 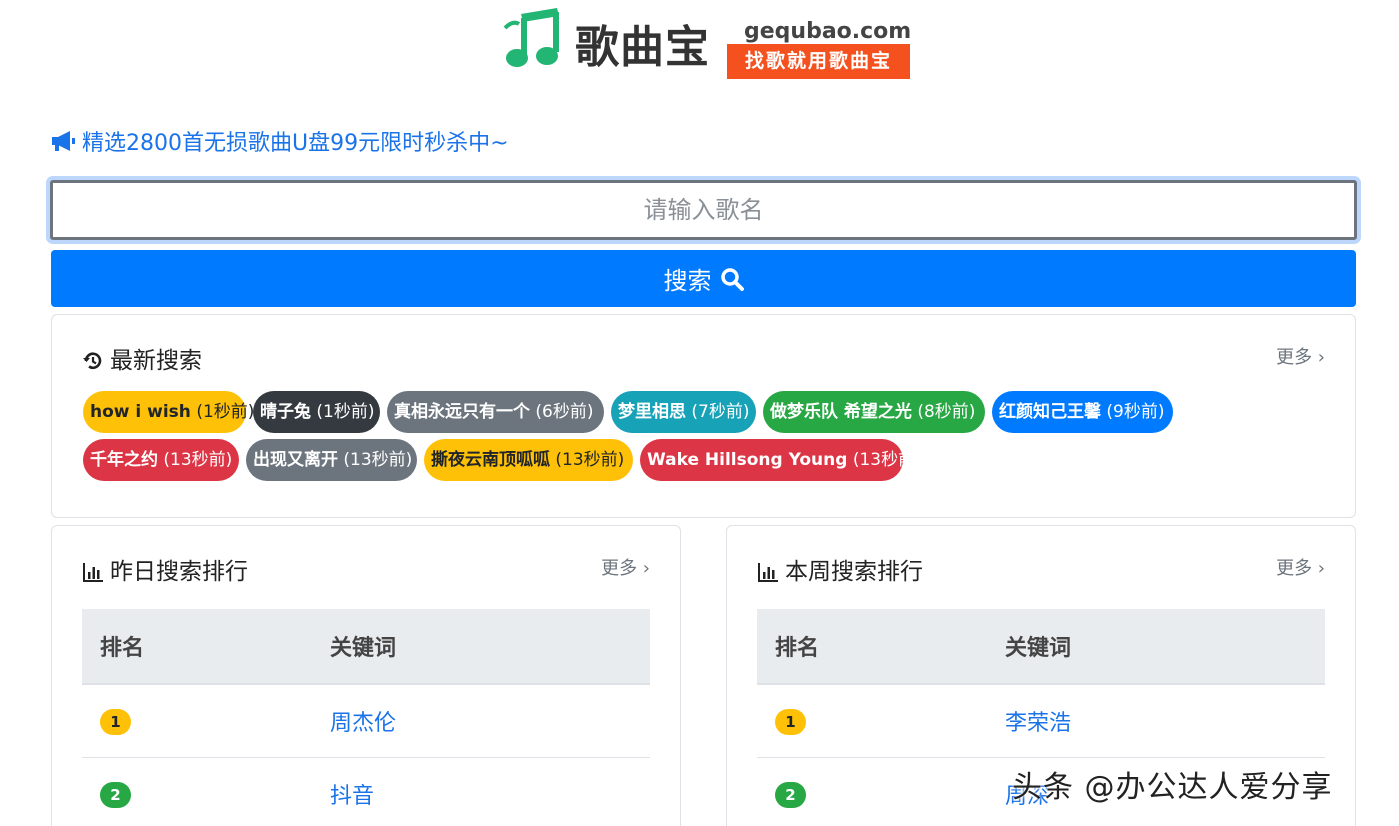 What do you see at coordinates (874, 412) in the screenshot?
I see `recent-tag: 做梦乐队 希望之光 (8秒前)` at bounding box center [874, 412].